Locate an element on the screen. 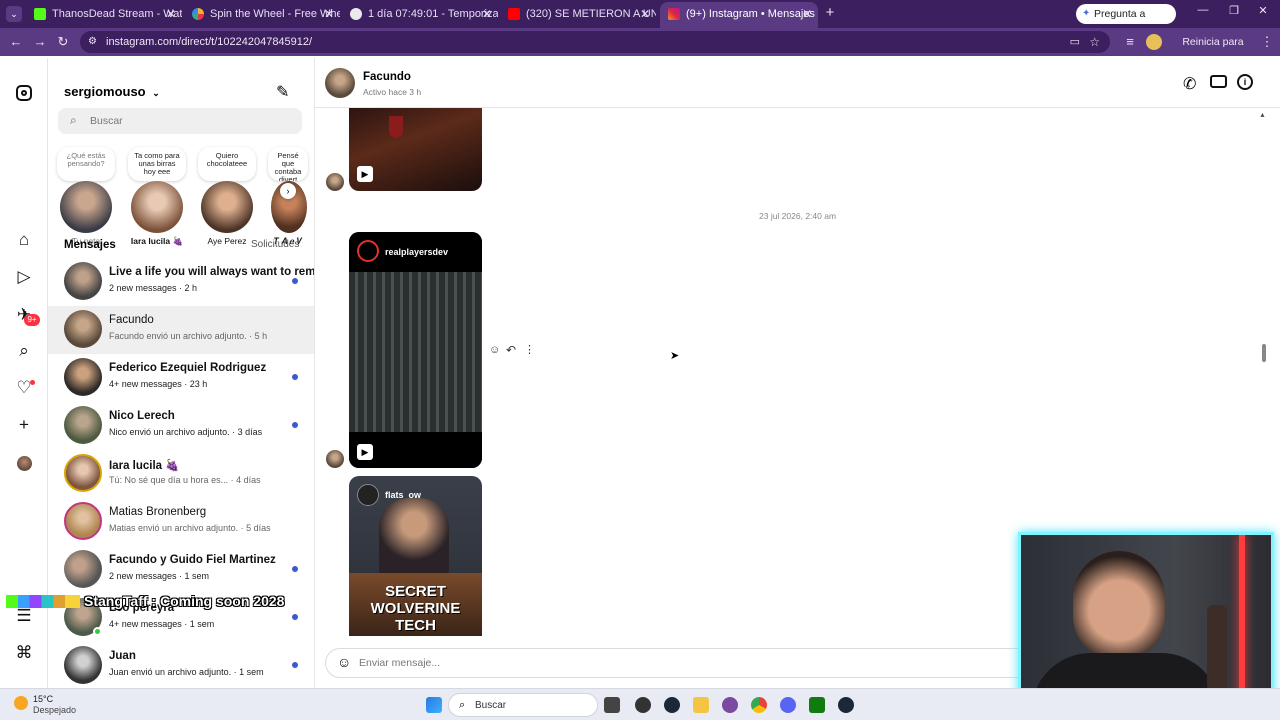 The height and width of the screenshot is (720, 1280). conversation-preview: 4+ new messages · 1 sem is located at coordinates (162, 624).